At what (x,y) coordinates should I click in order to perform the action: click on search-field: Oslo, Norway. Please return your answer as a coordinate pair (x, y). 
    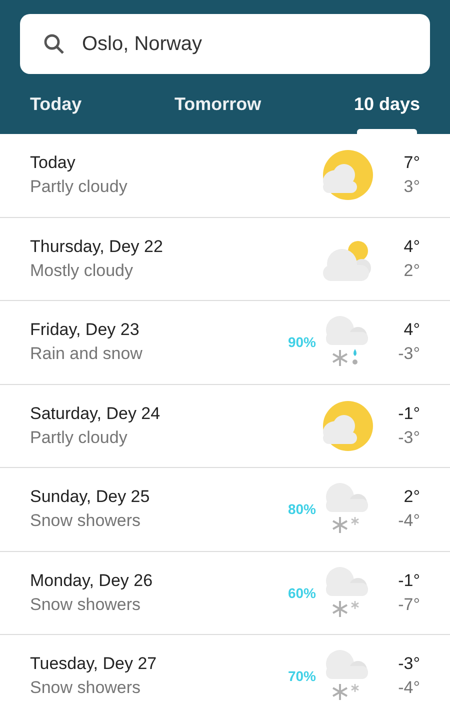
    Looking at the image, I should click on (245, 44).